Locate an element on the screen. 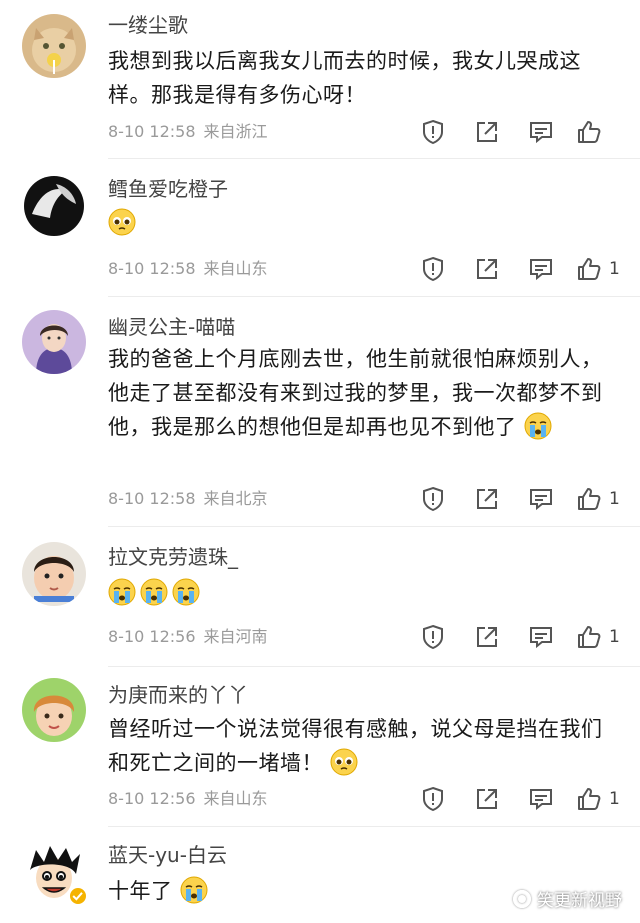 This screenshot has height=923, width=640. comment-actions is located at coordinates (520, 132).